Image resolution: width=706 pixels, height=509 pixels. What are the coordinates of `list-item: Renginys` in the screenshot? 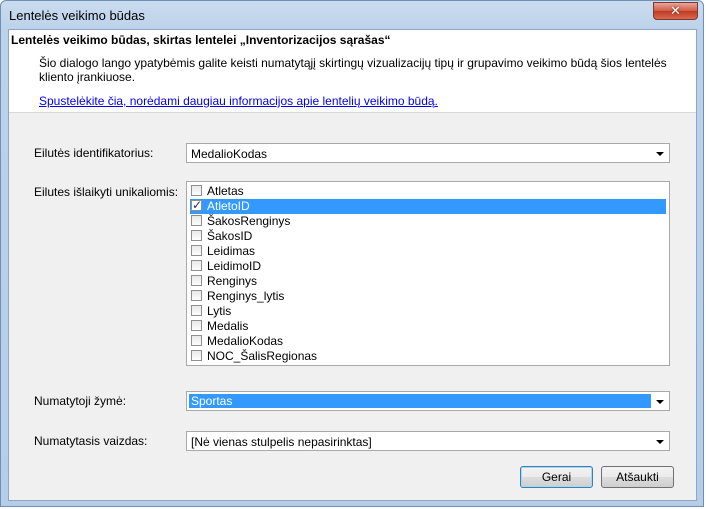 It's located at (428, 281).